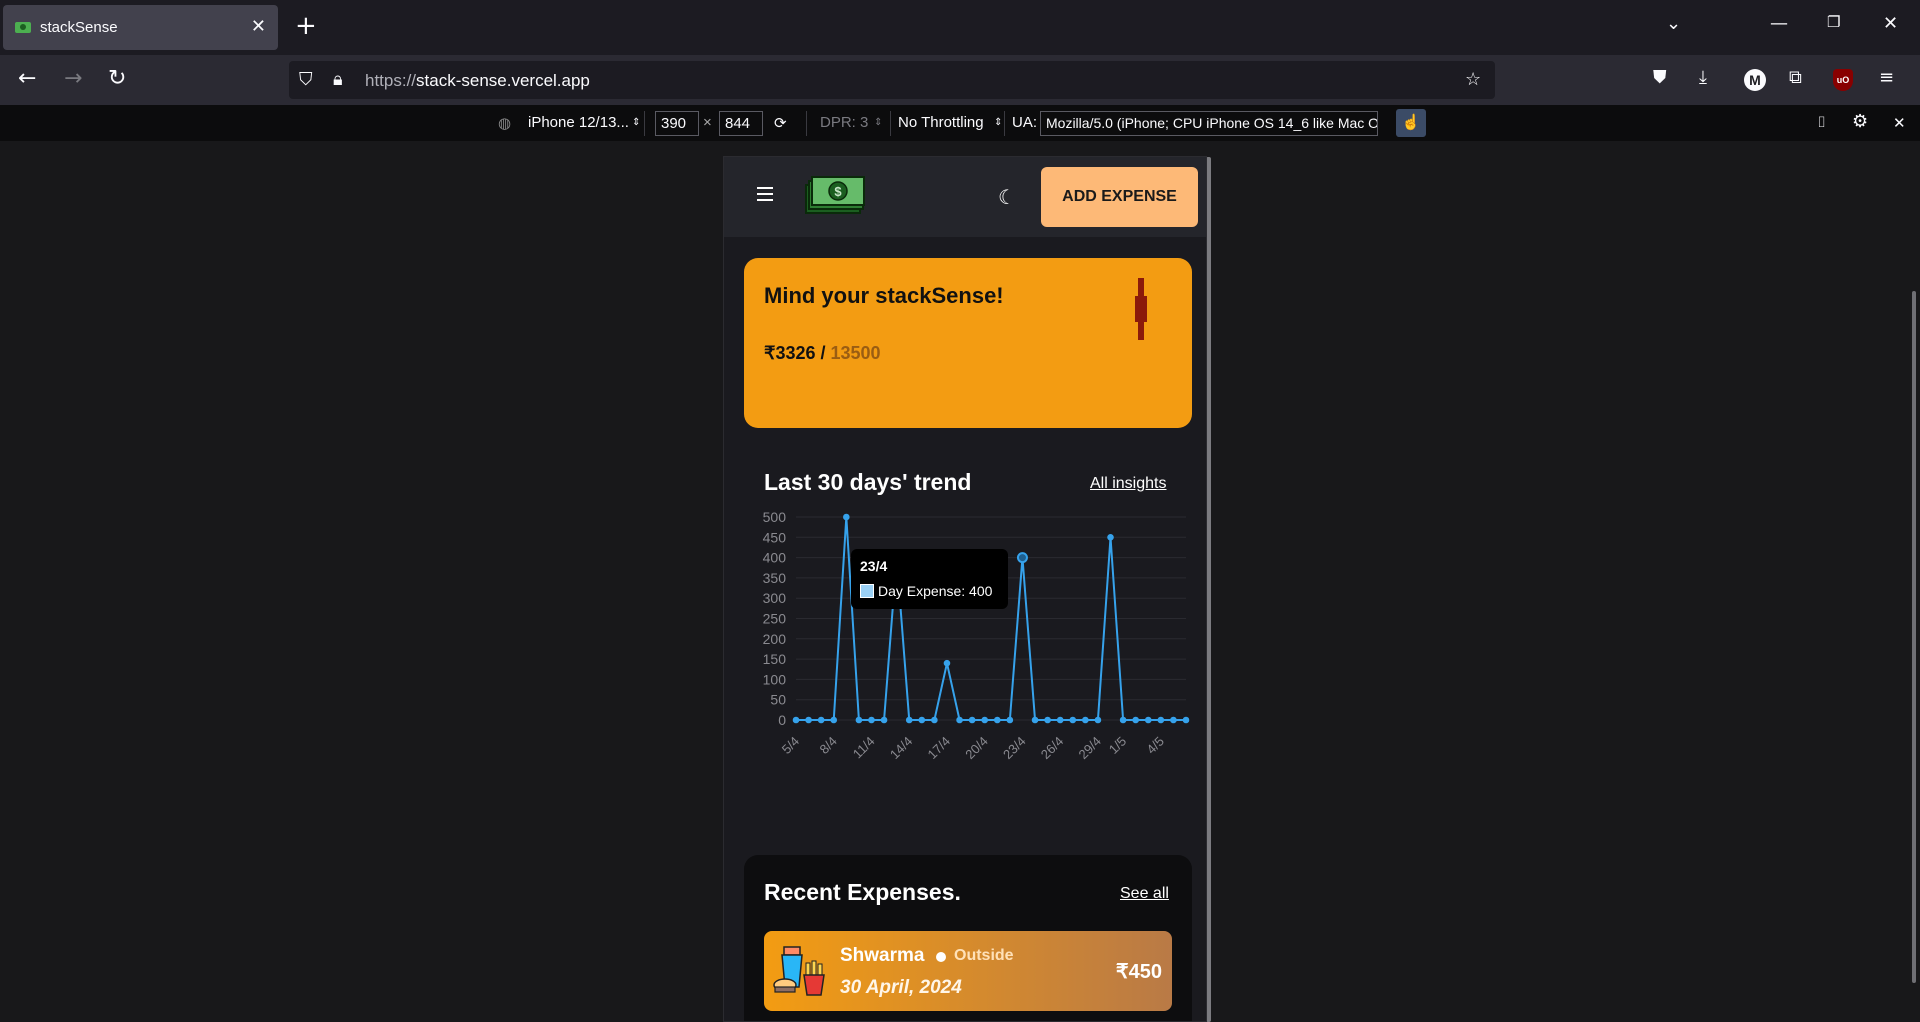 This screenshot has height=1022, width=1920. I want to click on menu-icon: ≡, so click(1886, 77).